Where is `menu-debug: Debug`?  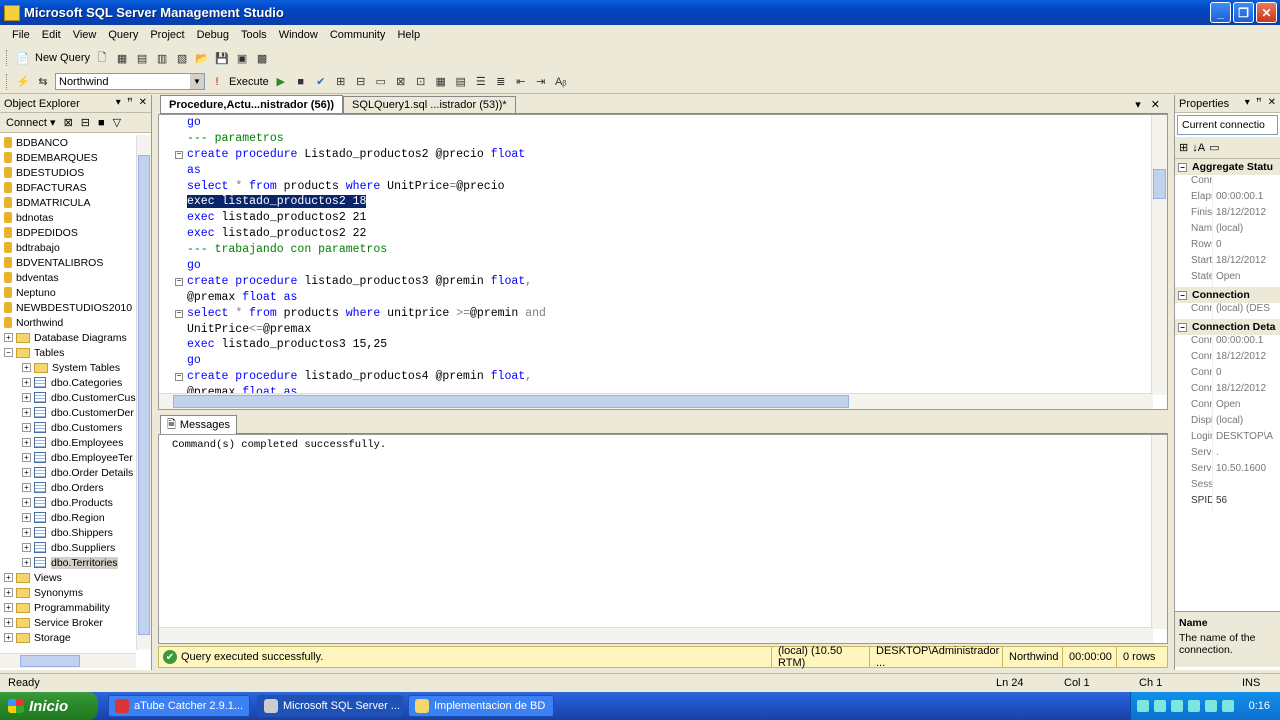
menu-debug: Debug is located at coordinates (213, 35).